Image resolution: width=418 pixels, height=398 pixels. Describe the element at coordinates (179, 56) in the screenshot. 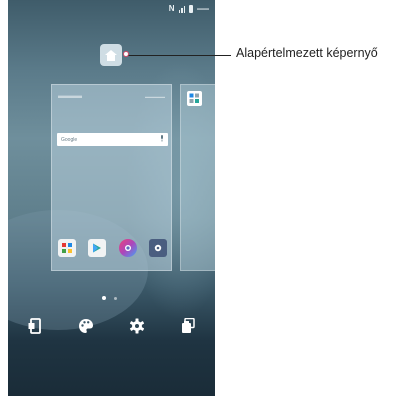

I see `callout-leader-line` at that location.